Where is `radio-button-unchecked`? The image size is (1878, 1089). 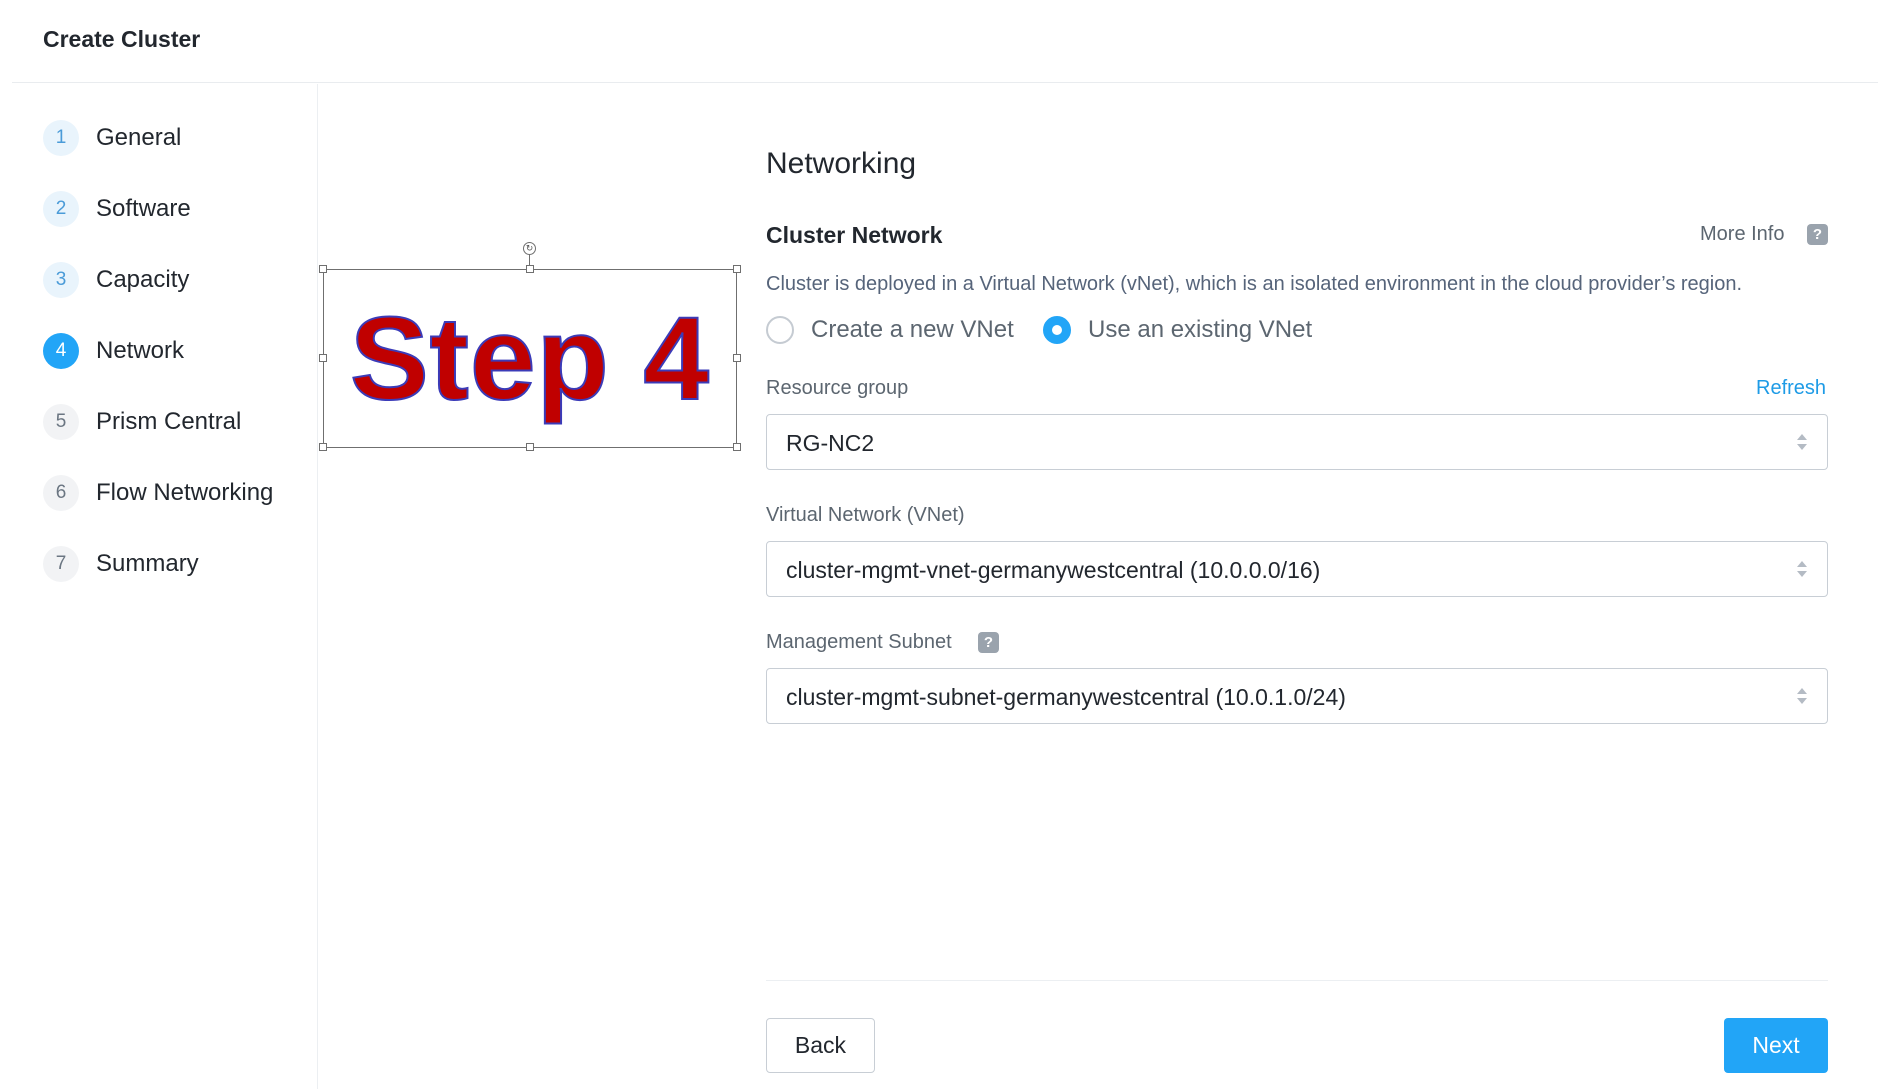
radio-button-unchecked is located at coordinates (780, 330).